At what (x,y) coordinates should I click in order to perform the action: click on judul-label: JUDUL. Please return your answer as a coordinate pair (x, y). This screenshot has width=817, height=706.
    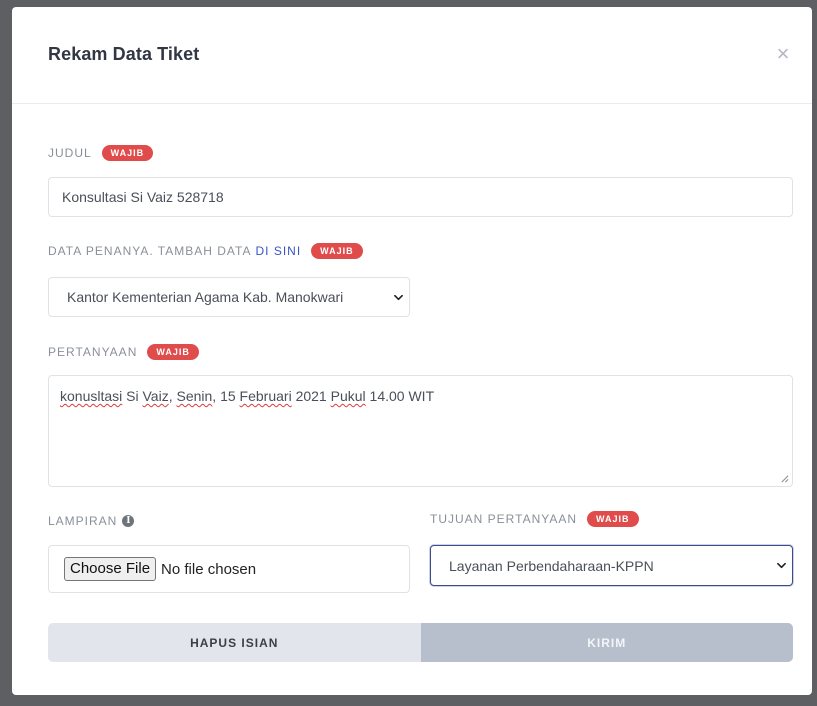
    Looking at the image, I should click on (70, 153).